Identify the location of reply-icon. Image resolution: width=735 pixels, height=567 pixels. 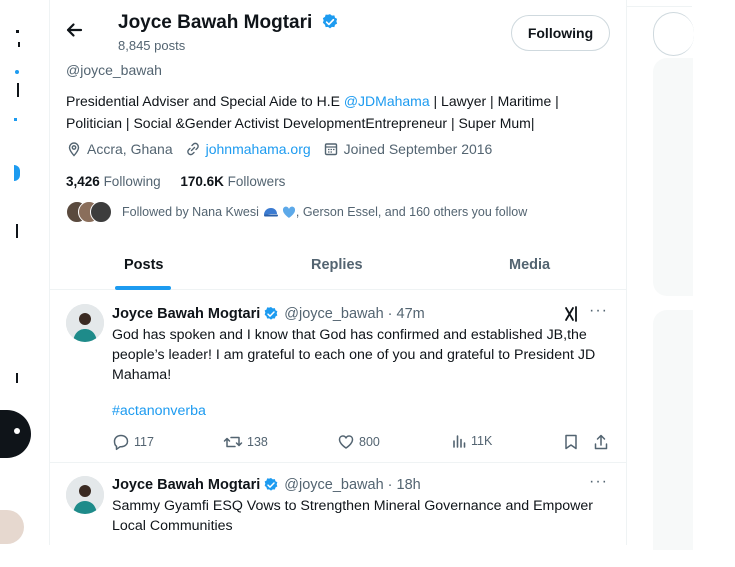
(121, 442).